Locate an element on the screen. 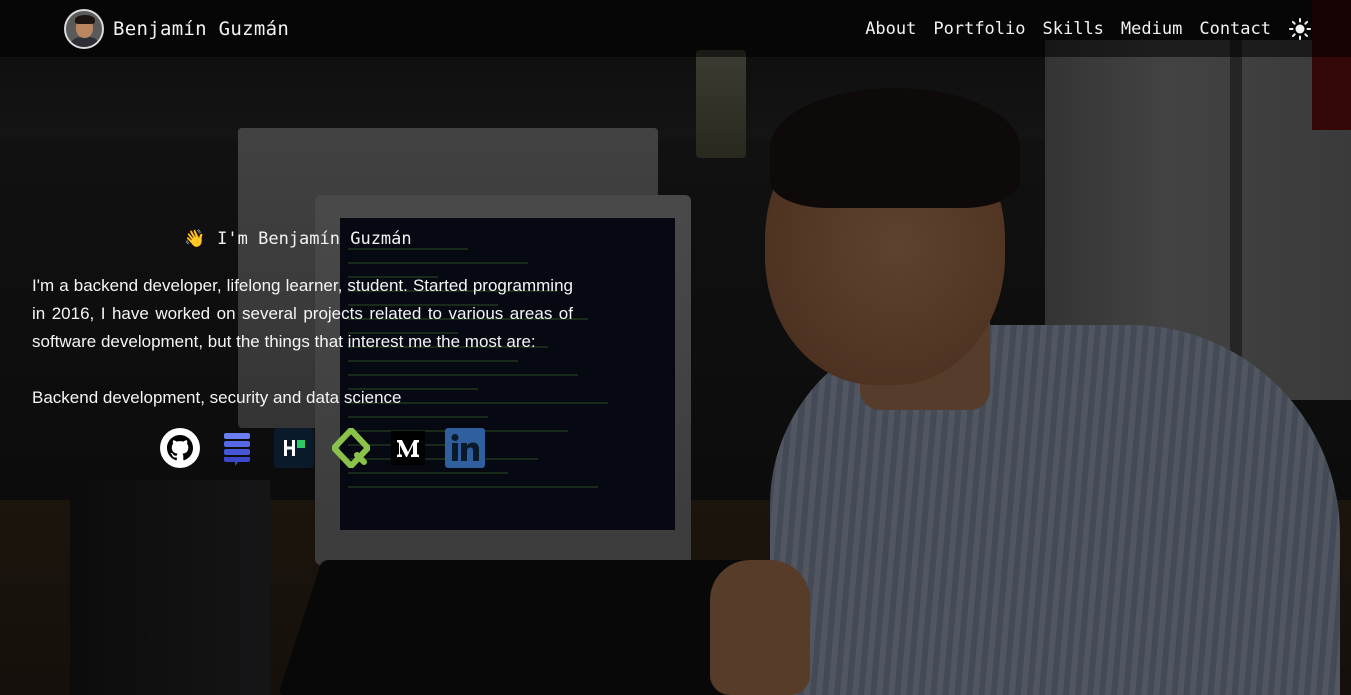 The image size is (1351, 695). social-links is located at coordinates (331, 448).